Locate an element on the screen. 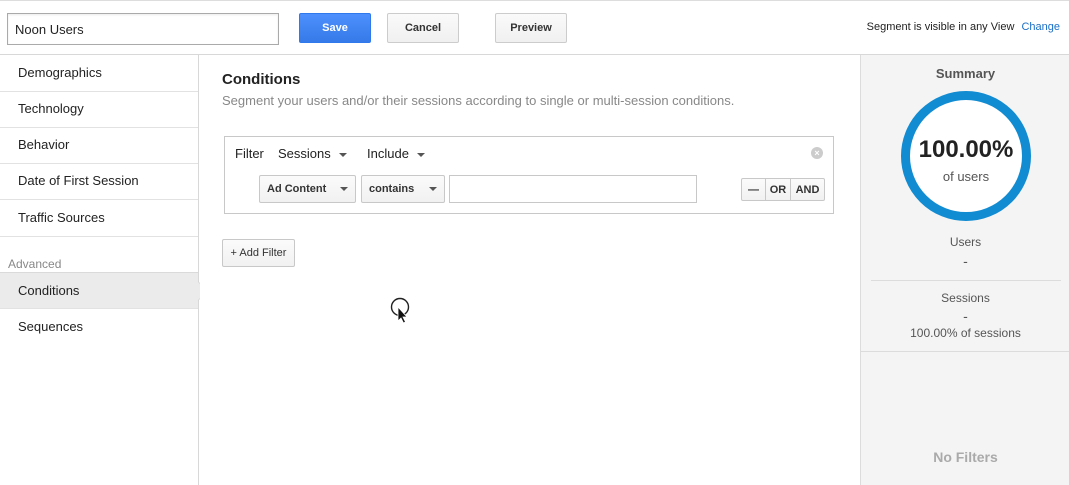 Image resolution: width=1069 pixels, height=485 pixels. sessions-label: Sessions is located at coordinates (965, 298).